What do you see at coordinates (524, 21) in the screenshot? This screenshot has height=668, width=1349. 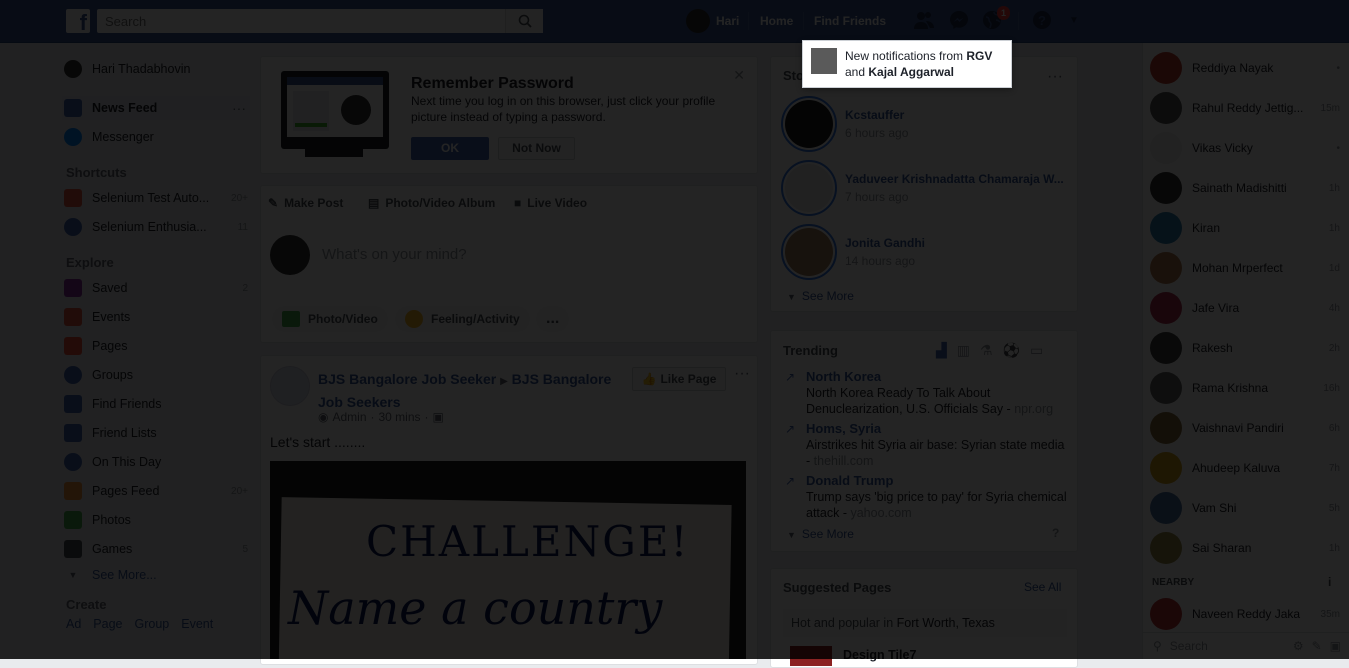 I see `search-button` at bounding box center [524, 21].